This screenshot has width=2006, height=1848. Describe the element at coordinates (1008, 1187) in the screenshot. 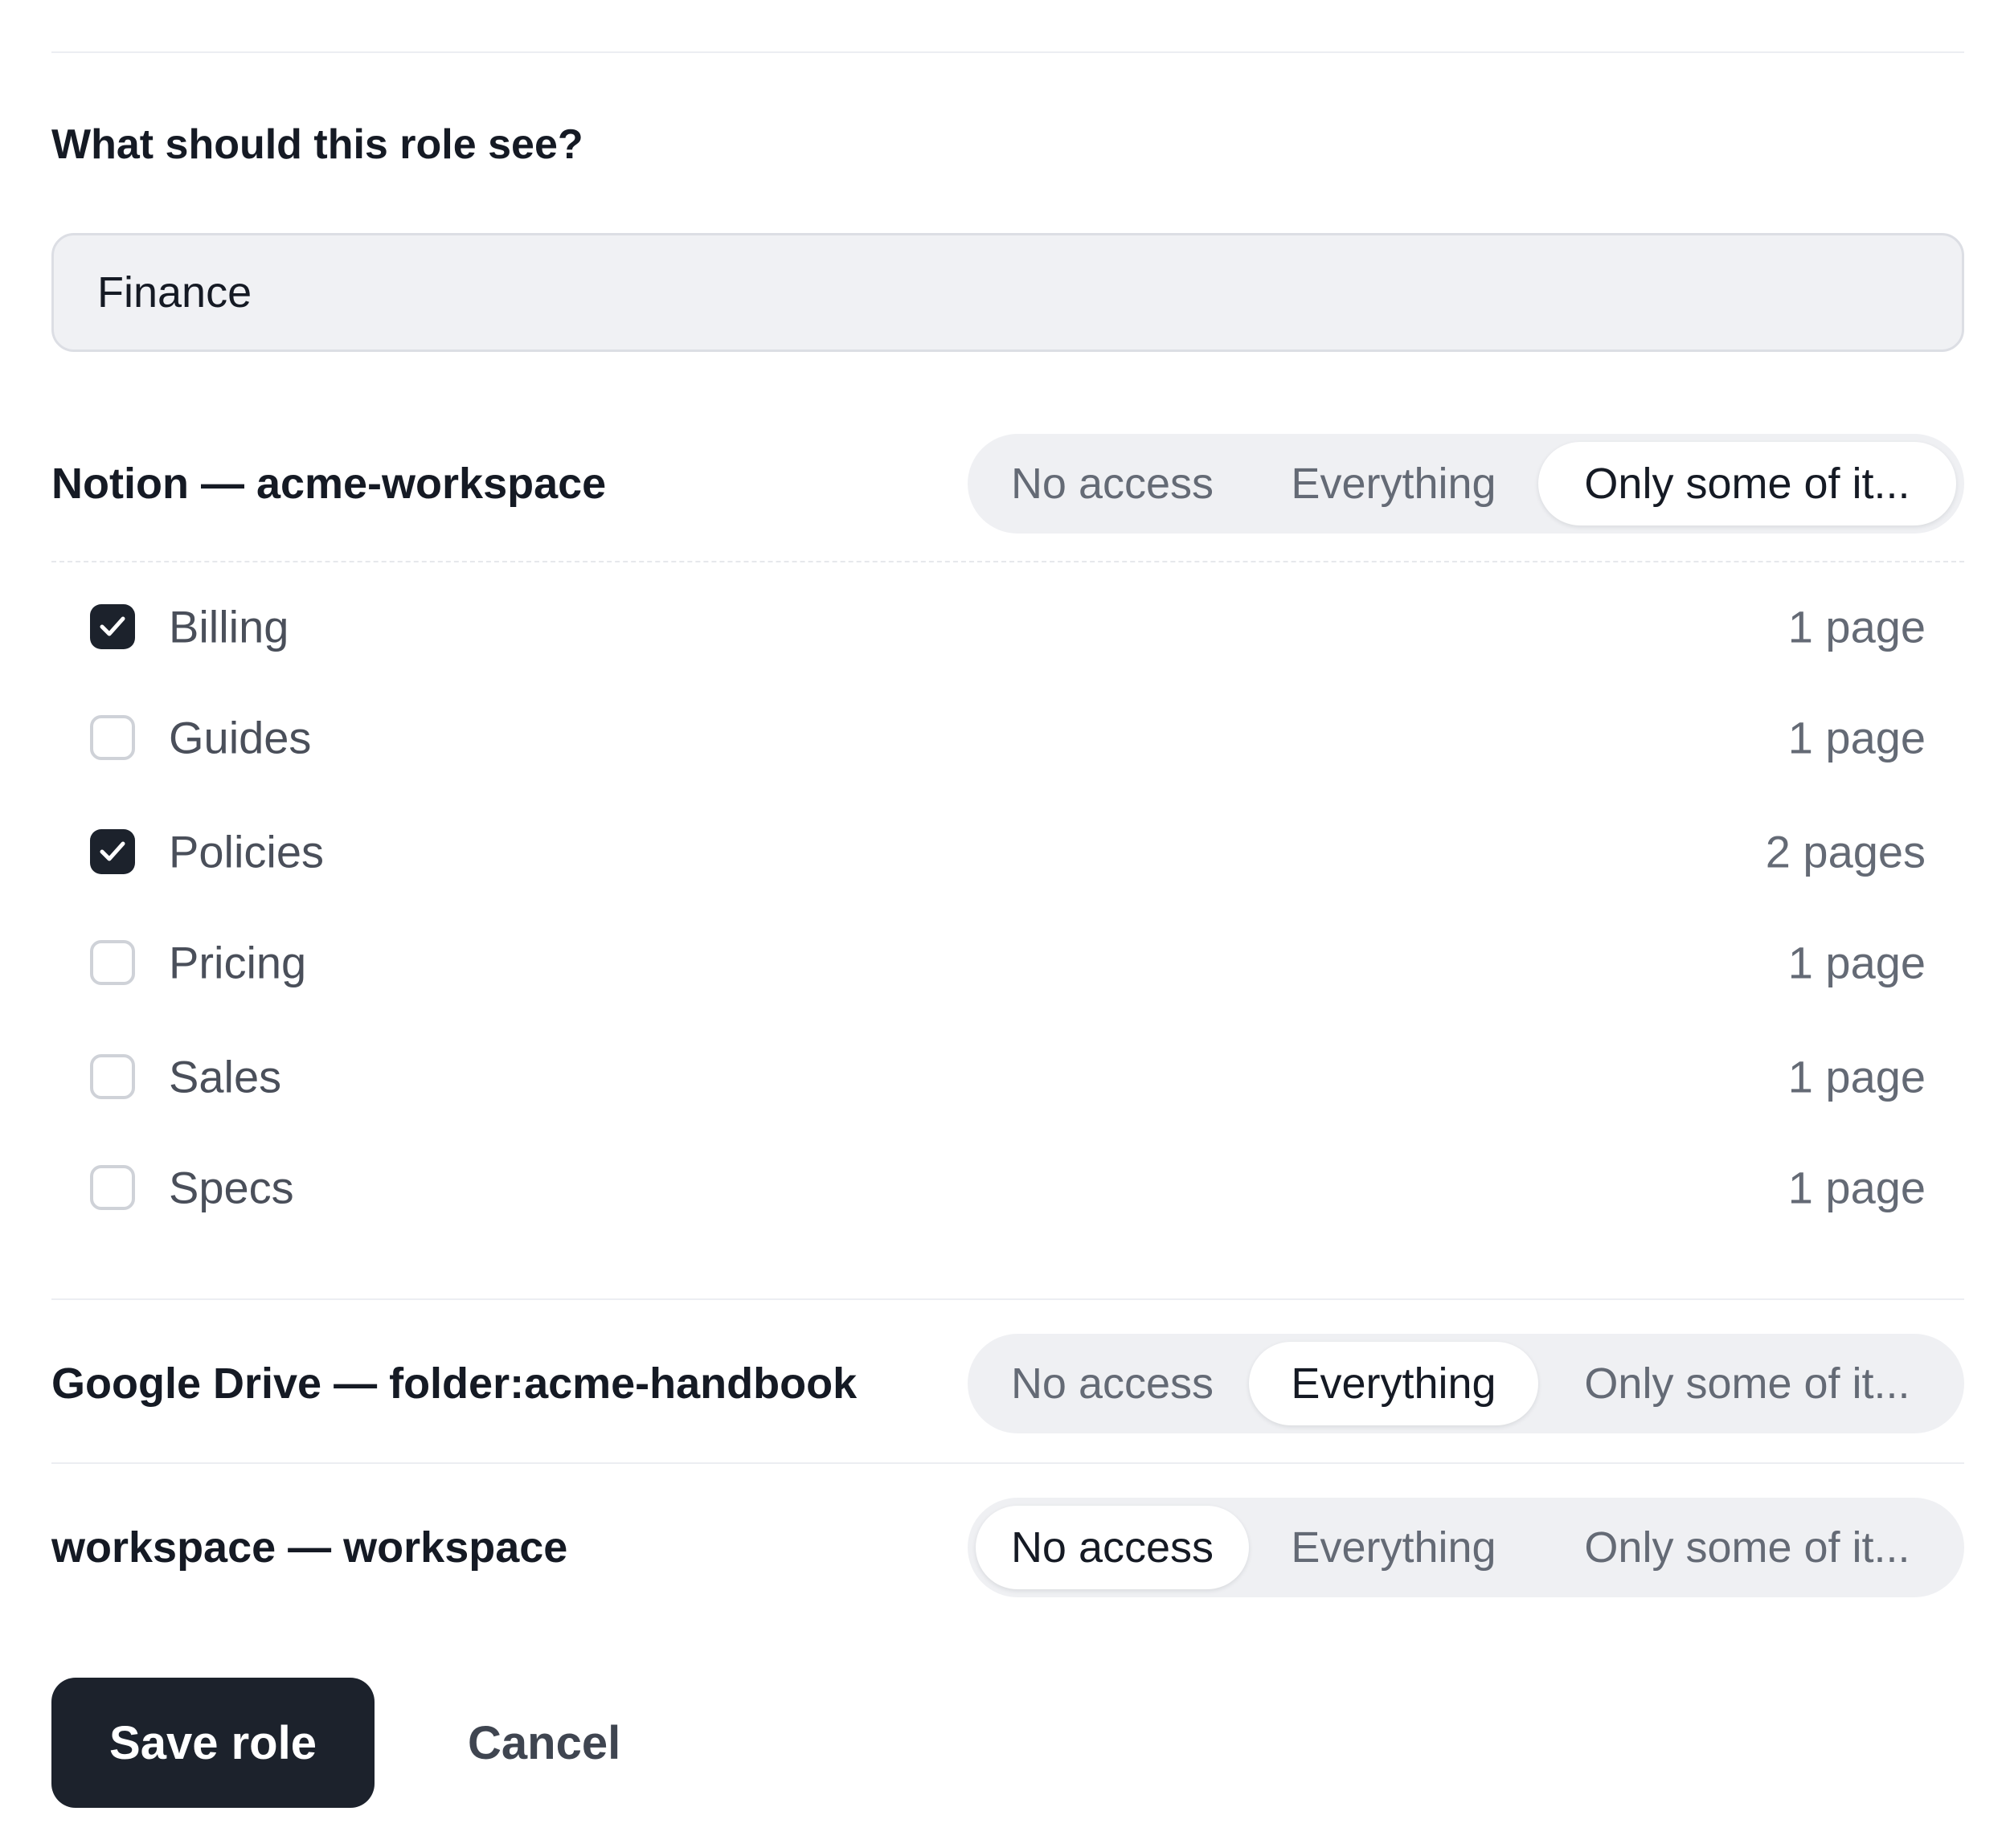

I see `list-item: Specs 1 page` at that location.